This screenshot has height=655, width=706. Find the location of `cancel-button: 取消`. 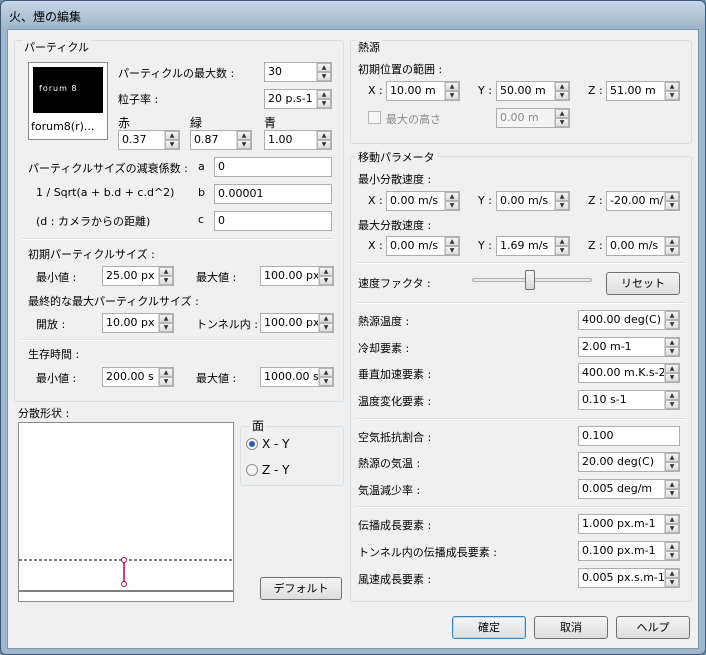

cancel-button: 取消 is located at coordinates (571, 627).